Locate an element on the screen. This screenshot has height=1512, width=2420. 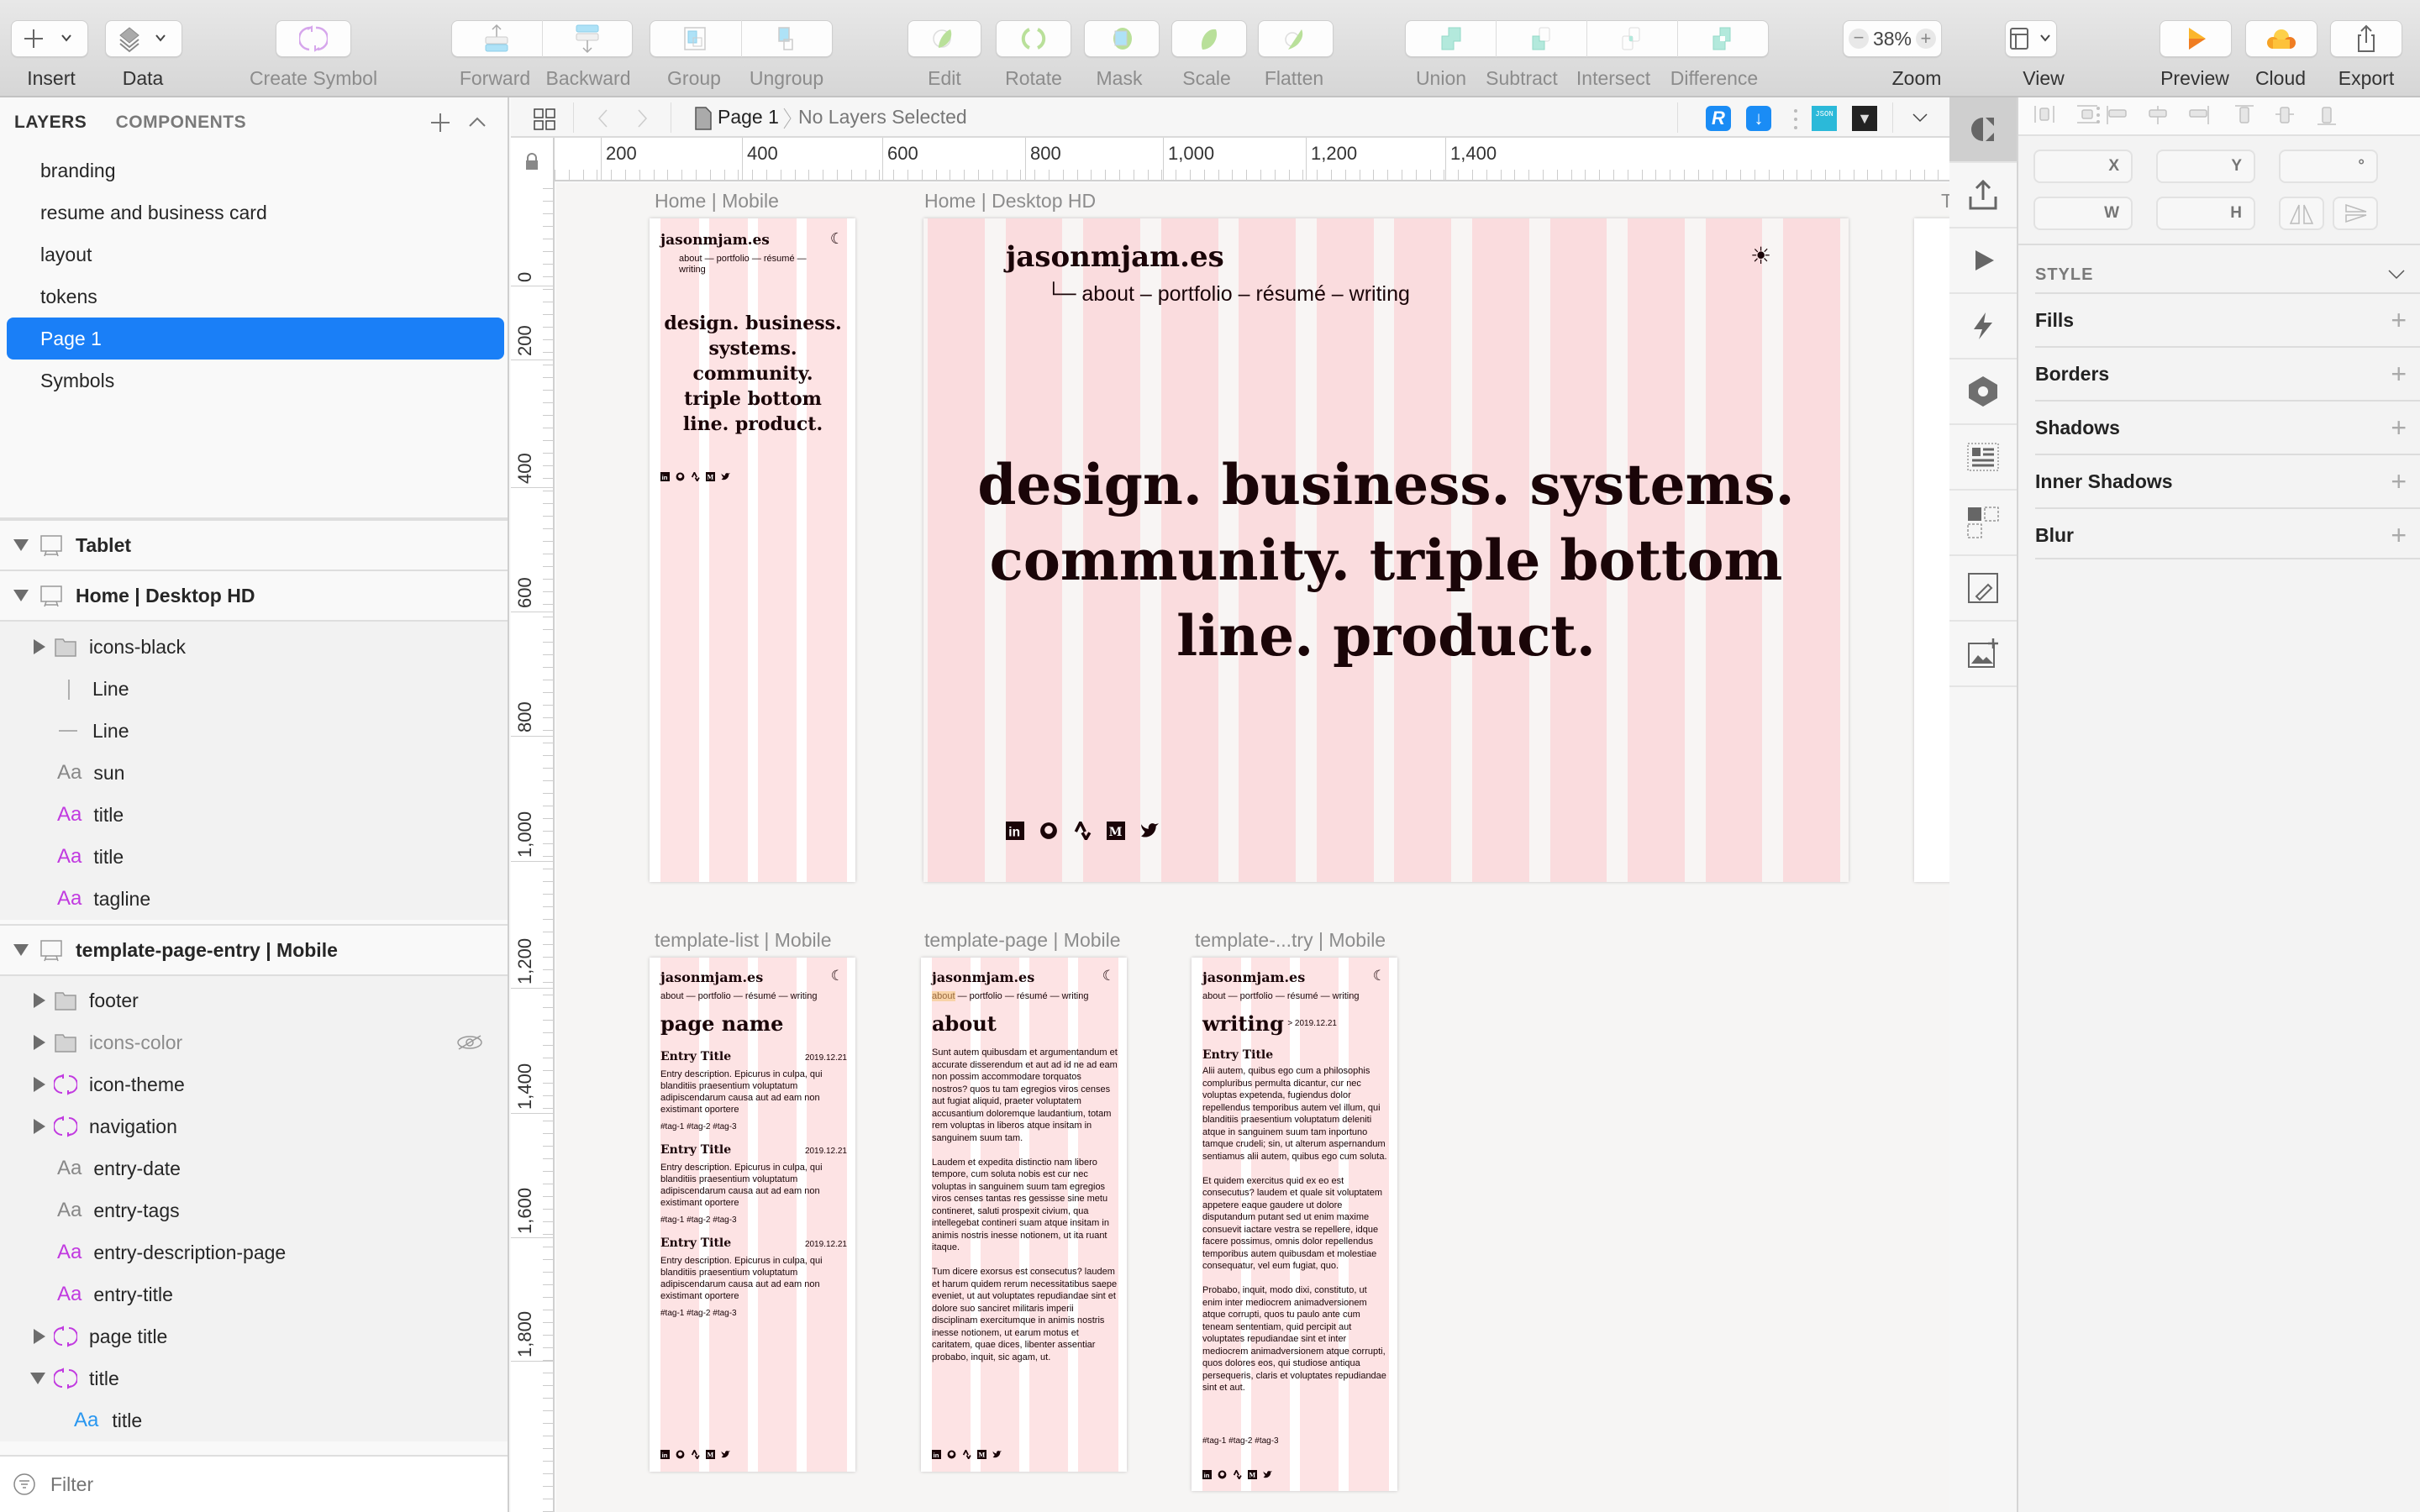
prototype-tab is located at coordinates (1983, 261).